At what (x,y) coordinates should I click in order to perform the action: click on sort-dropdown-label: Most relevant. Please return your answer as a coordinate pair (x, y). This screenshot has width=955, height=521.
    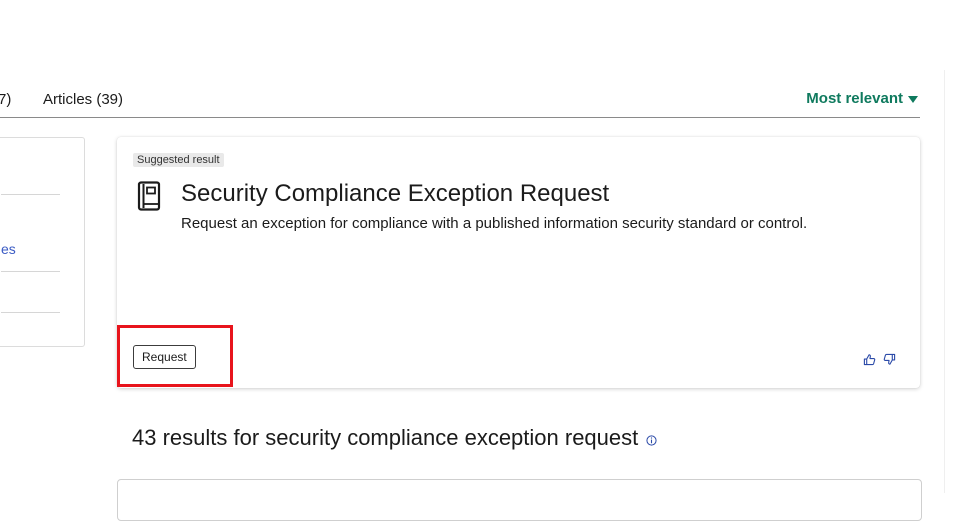
    Looking at the image, I should click on (854, 98).